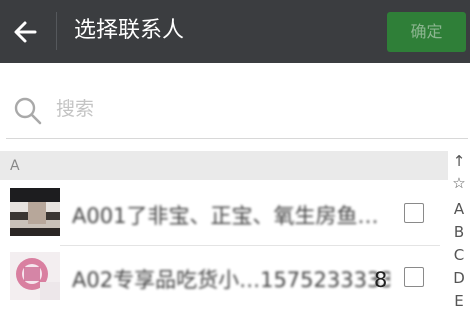 The width and height of the screenshot is (470, 315). Describe the element at coordinates (15, 166) in the screenshot. I see `section-label: A` at that location.